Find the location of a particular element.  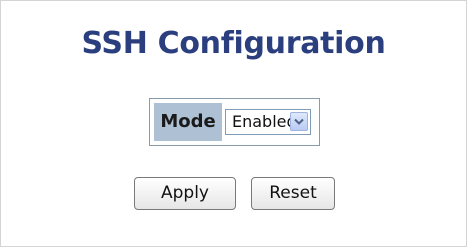

reset-button: Reset is located at coordinates (293, 193).